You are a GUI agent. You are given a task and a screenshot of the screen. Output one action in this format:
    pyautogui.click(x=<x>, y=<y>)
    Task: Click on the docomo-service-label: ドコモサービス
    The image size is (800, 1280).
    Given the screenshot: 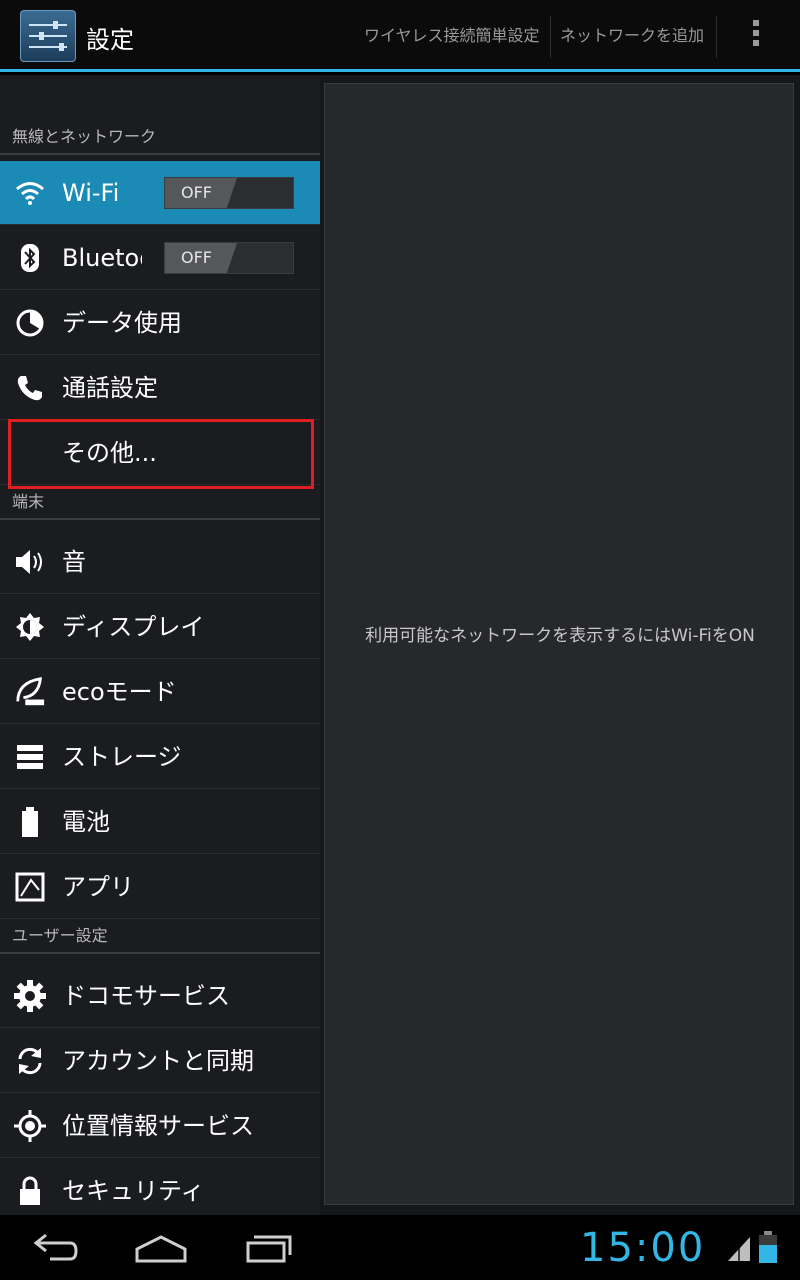 What is the action you would take?
    pyautogui.click(x=146, y=996)
    